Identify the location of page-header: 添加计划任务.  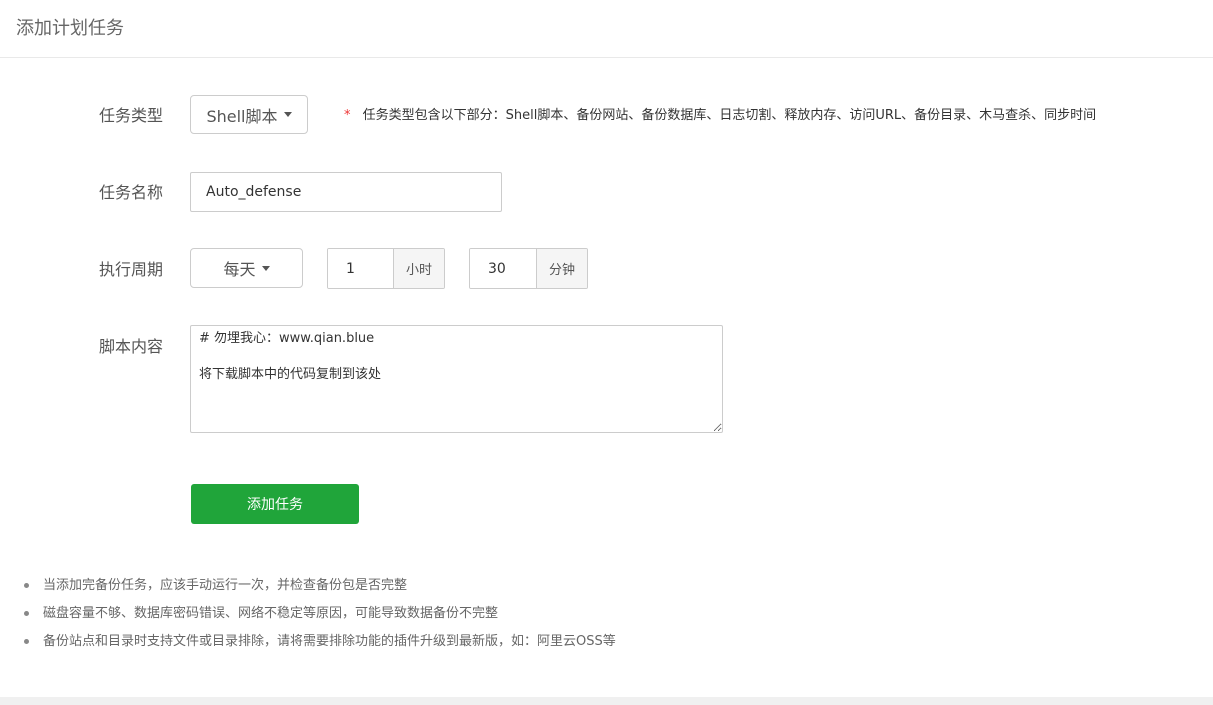
(606, 29).